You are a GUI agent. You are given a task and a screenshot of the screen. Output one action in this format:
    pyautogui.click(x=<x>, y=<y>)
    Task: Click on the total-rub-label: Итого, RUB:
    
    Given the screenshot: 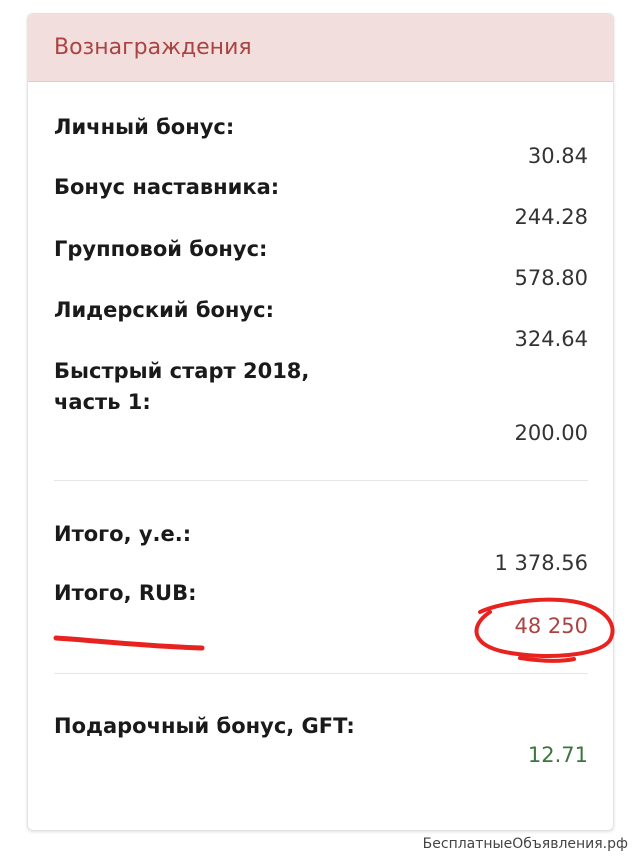 What is the action you would take?
    pyautogui.click(x=125, y=593)
    